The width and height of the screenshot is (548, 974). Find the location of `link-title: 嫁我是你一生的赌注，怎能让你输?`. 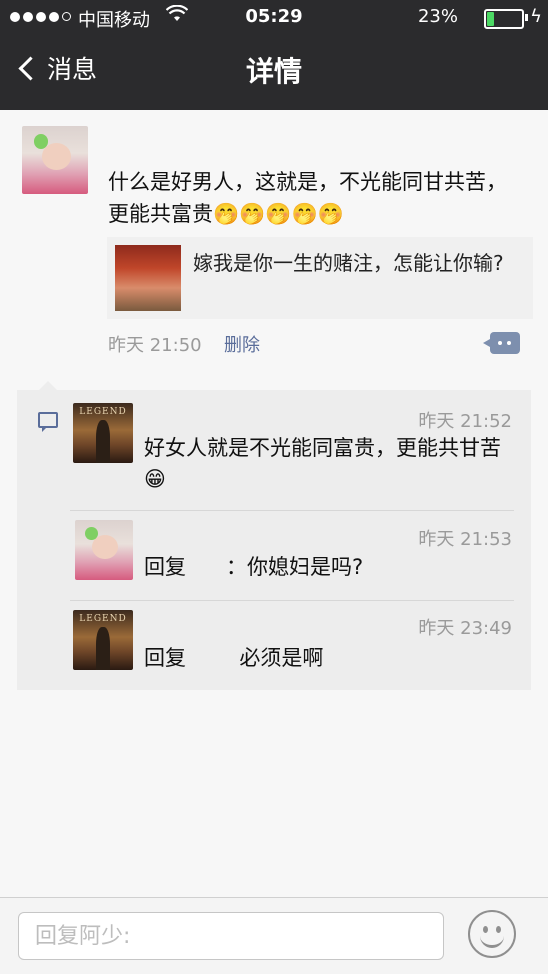

link-title: 嫁我是你一生的赌注，怎能让你输? is located at coordinates (348, 263).